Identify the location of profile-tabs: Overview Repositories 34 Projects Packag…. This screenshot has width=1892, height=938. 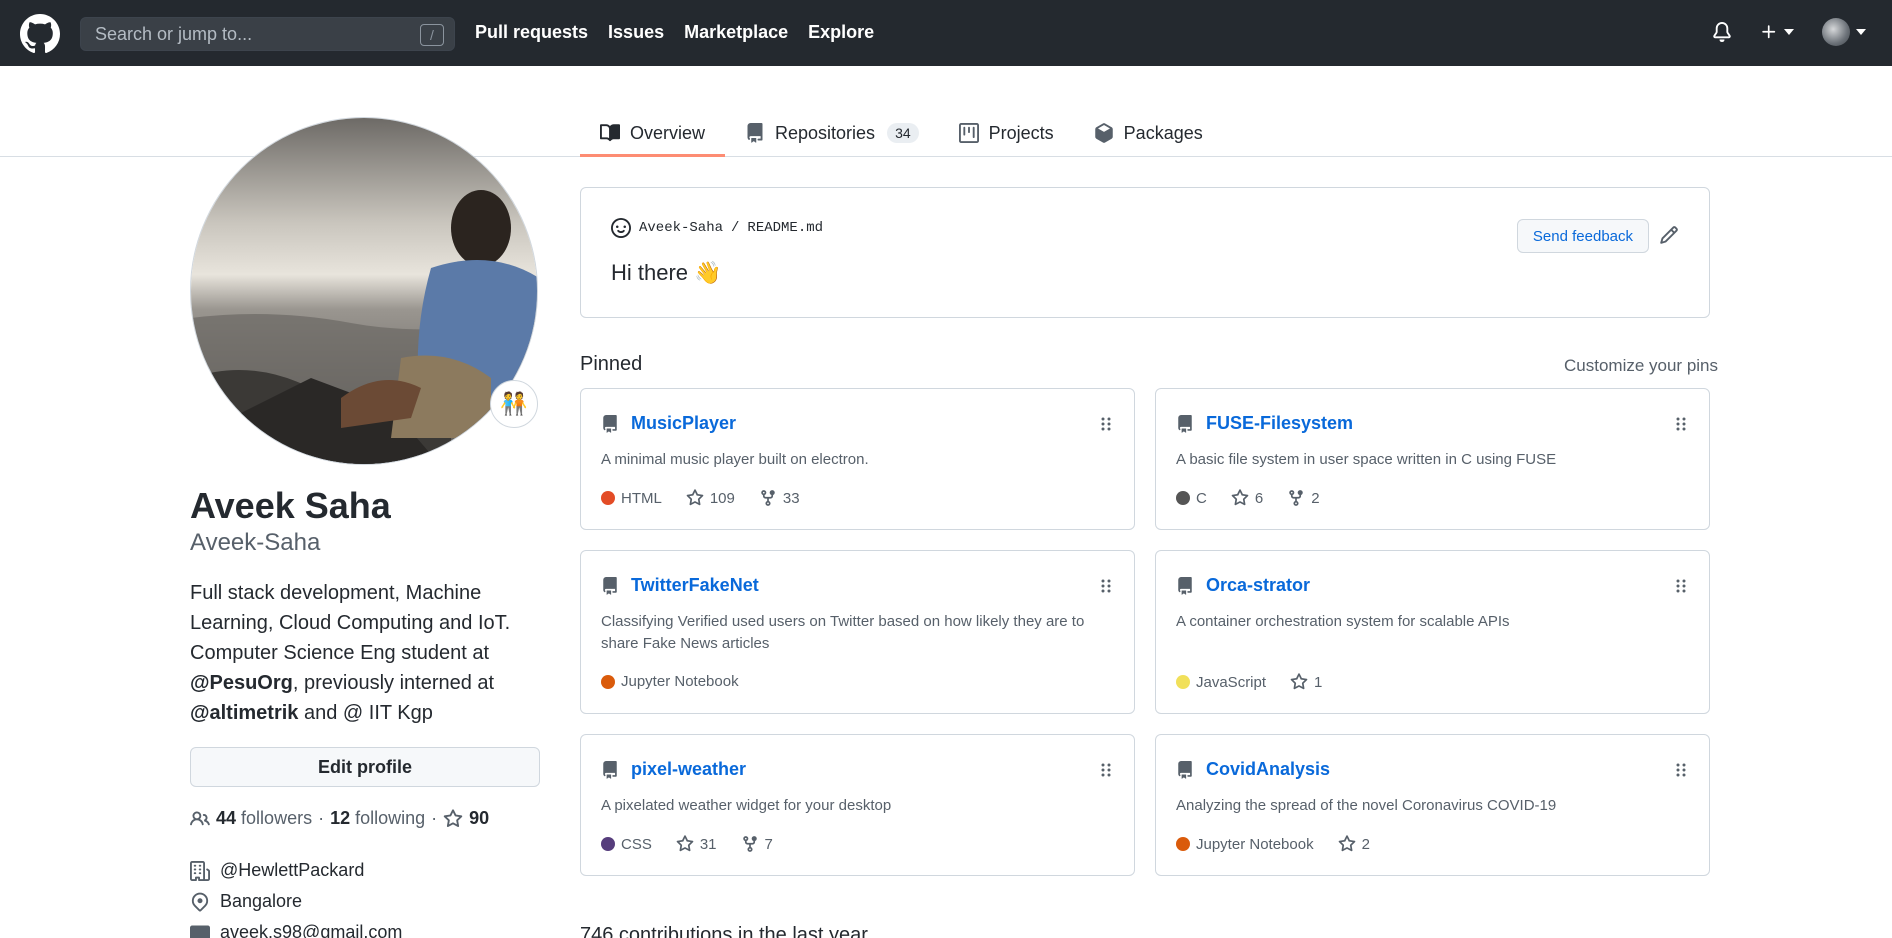
(901, 133).